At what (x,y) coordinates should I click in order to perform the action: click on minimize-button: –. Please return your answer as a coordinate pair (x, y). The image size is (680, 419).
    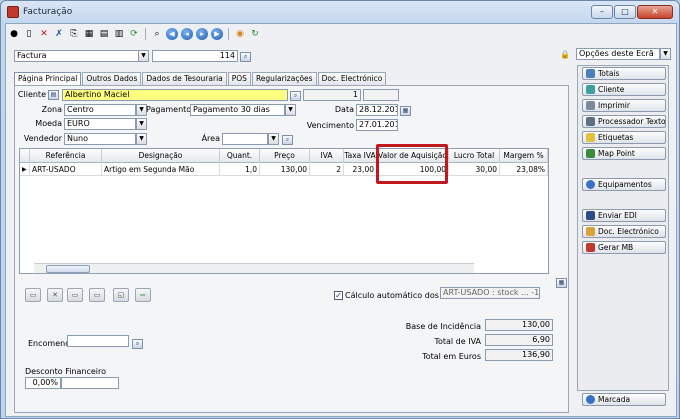
    Looking at the image, I should click on (602, 12).